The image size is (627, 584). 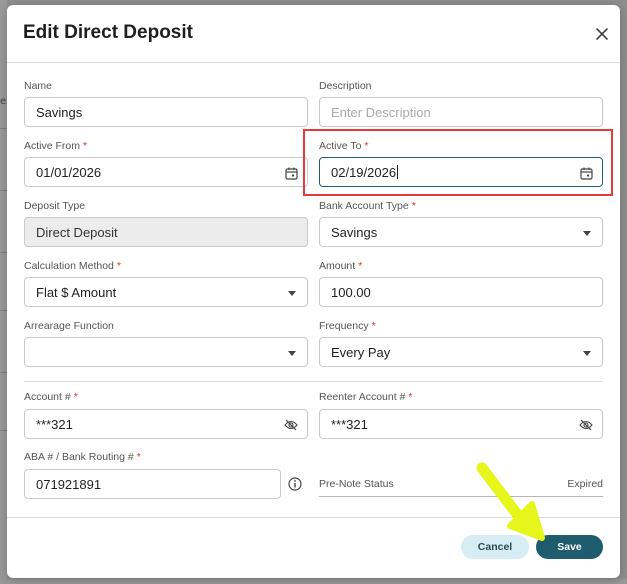 I want to click on dialog-title: Edit Direct Deposit, so click(x=108, y=32).